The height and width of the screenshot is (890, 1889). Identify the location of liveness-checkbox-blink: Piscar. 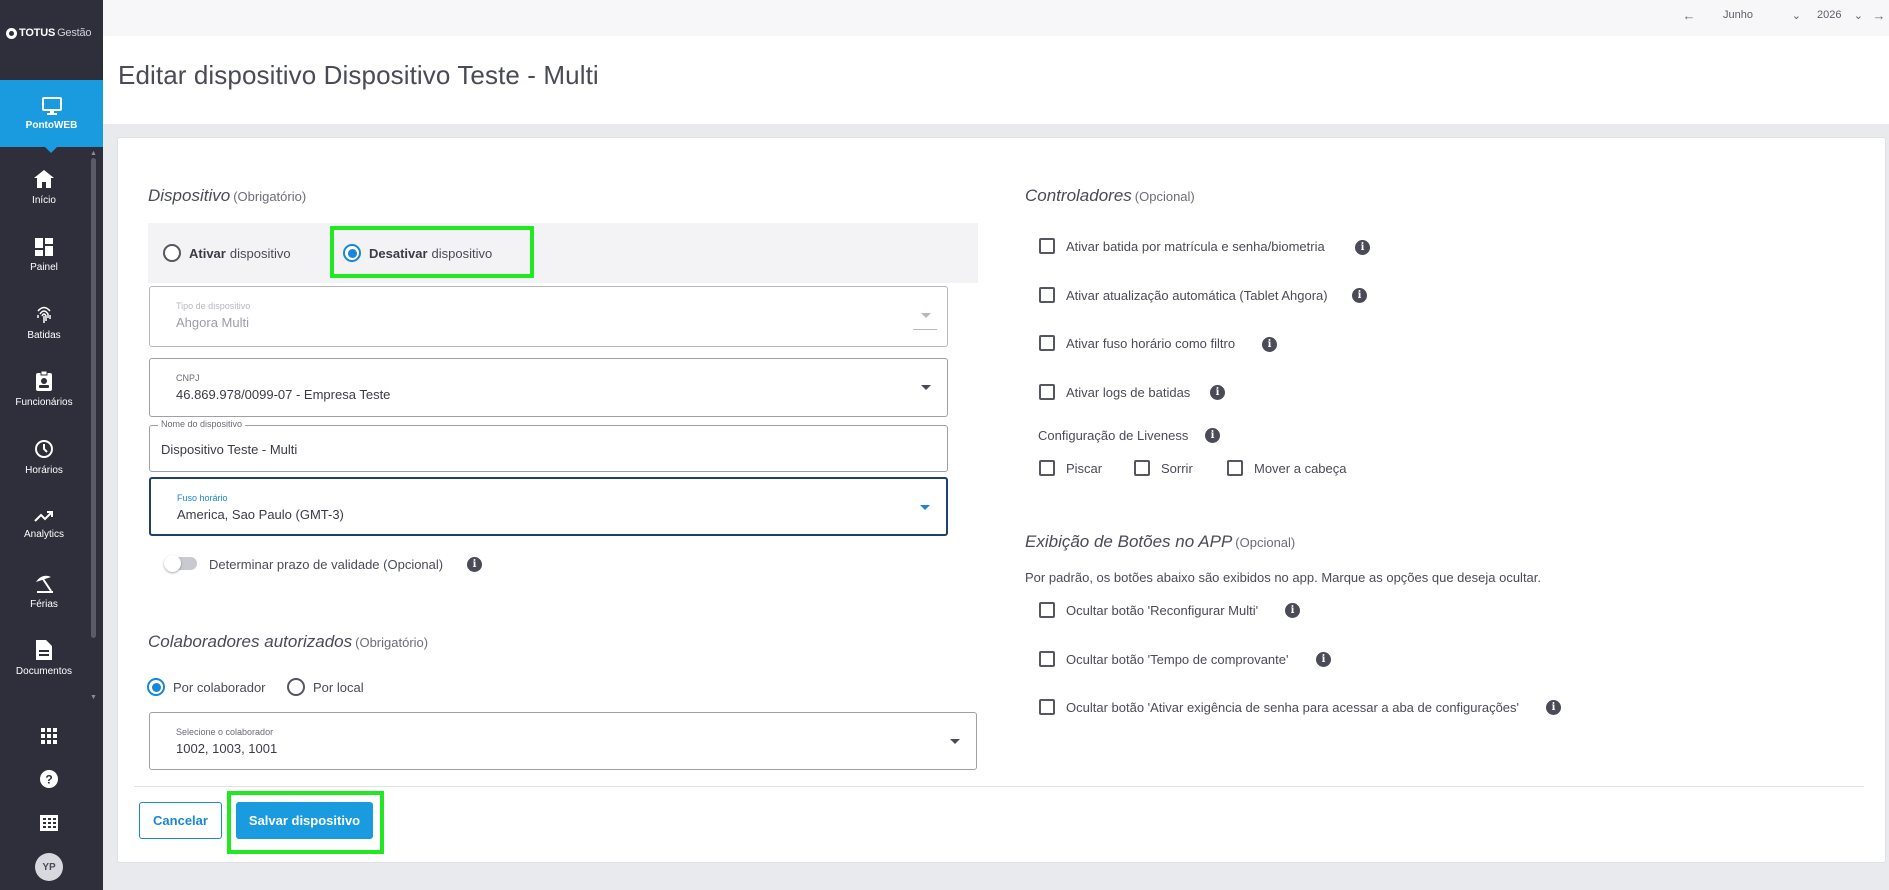
(1070, 468).